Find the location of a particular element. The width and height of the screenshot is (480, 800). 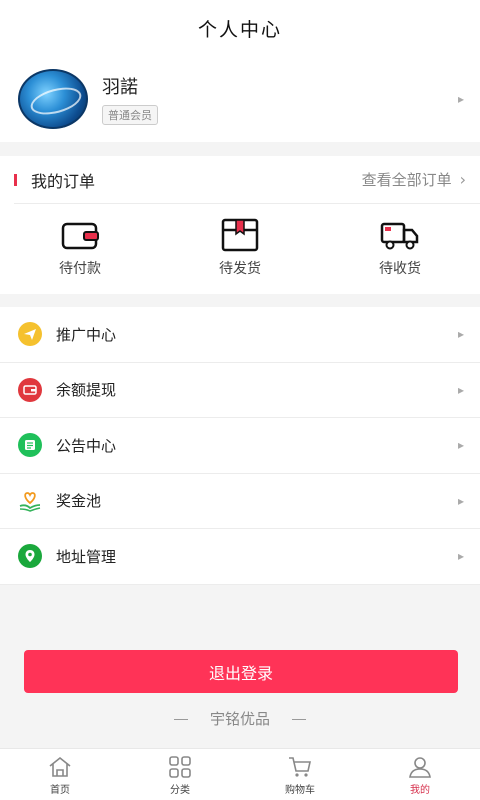

view-all-orders-link: 查看全部订单 › is located at coordinates (414, 179).